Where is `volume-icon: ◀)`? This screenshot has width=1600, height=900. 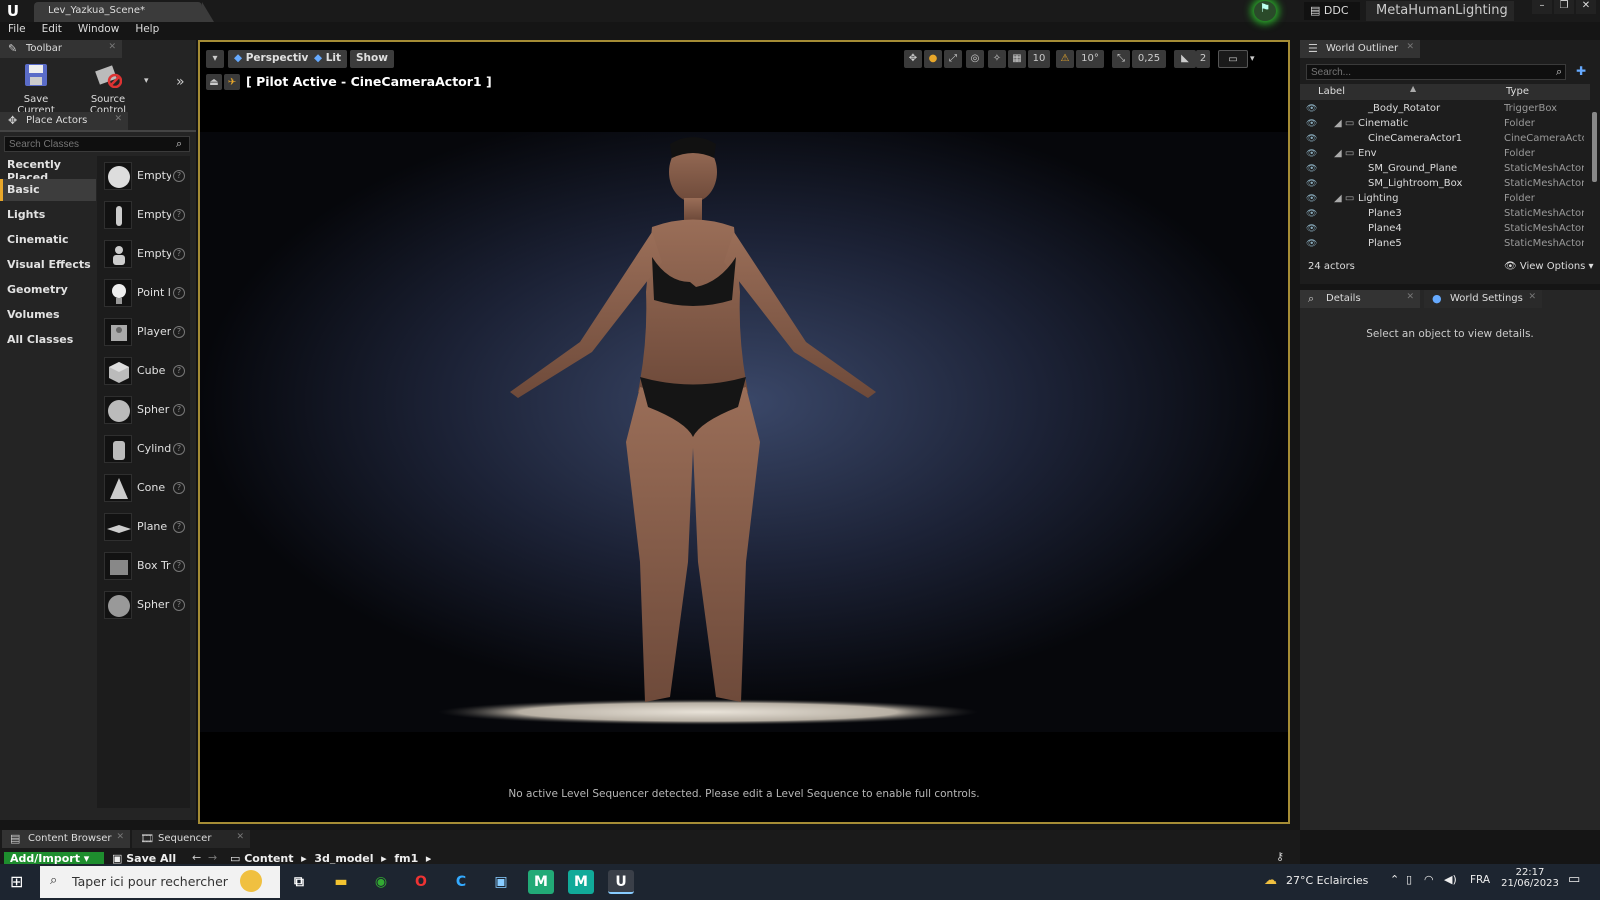
volume-icon: ◀) is located at coordinates (1450, 879).